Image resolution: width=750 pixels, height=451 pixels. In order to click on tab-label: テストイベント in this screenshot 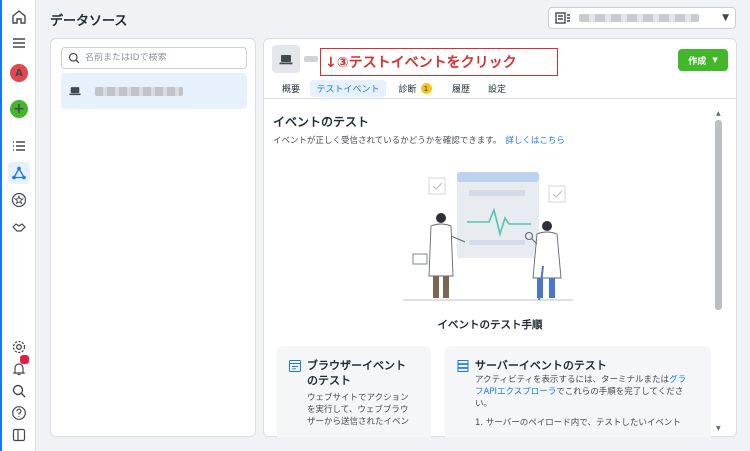, I will do `click(348, 90)`.